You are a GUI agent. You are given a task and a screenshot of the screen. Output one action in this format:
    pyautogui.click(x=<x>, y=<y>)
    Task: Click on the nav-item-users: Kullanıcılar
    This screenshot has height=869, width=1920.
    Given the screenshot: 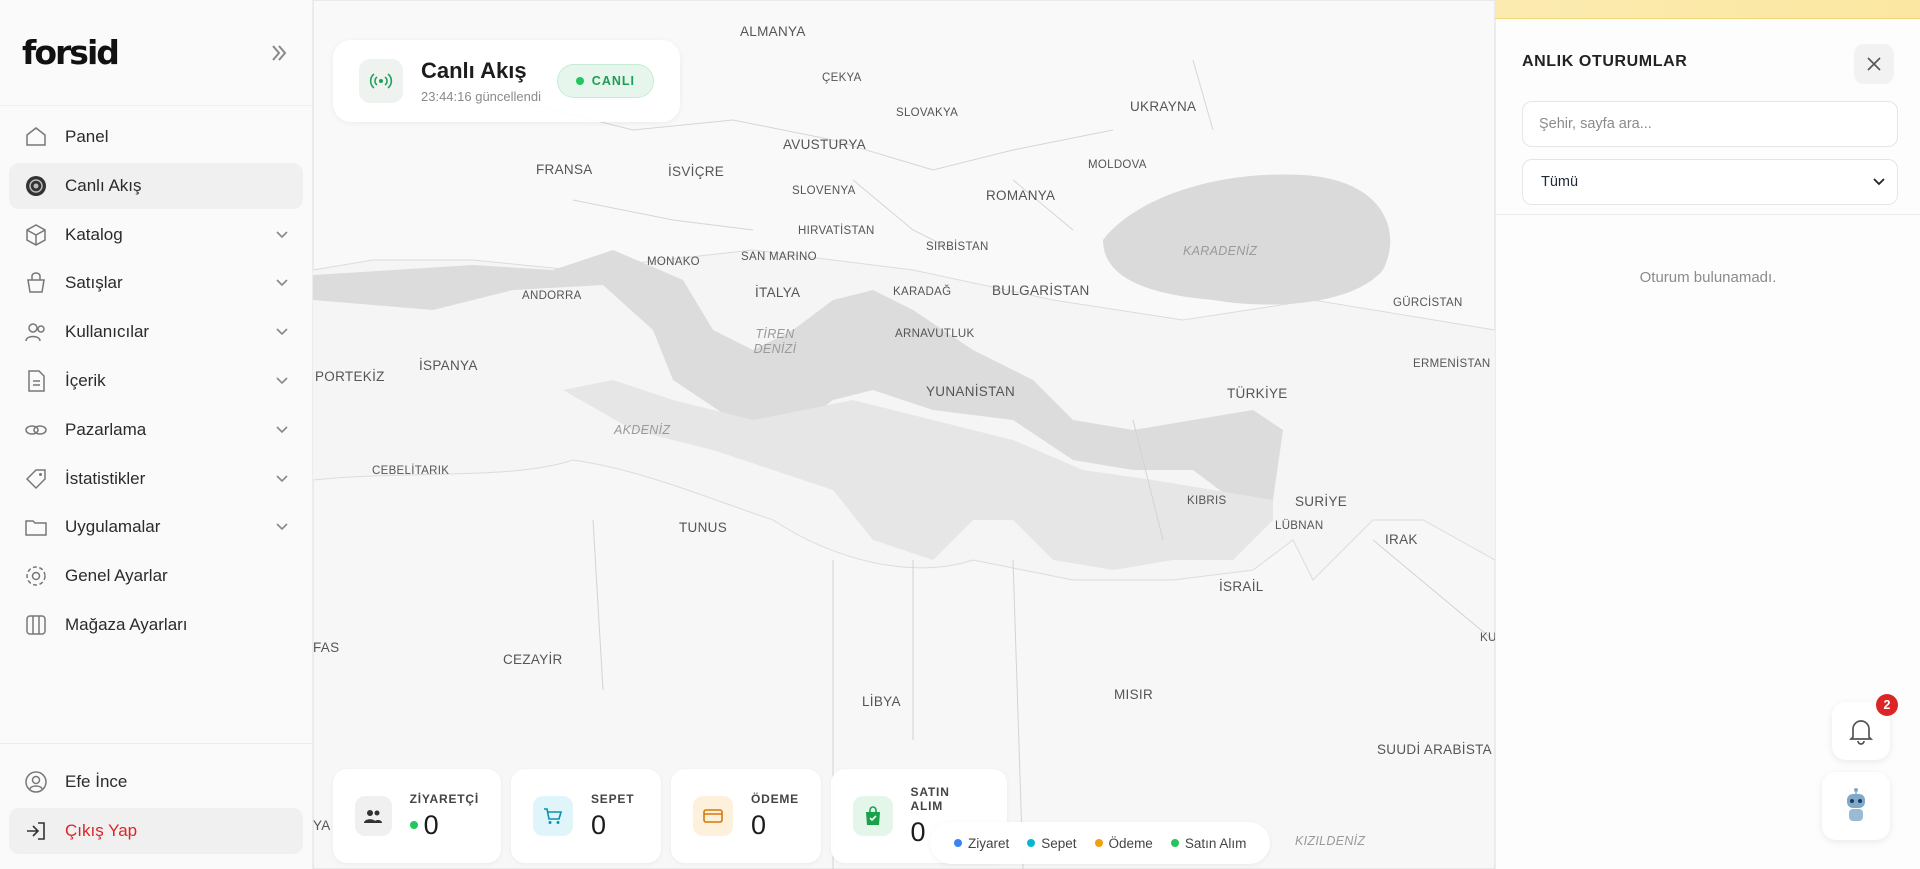 What is the action you would take?
    pyautogui.click(x=156, y=332)
    